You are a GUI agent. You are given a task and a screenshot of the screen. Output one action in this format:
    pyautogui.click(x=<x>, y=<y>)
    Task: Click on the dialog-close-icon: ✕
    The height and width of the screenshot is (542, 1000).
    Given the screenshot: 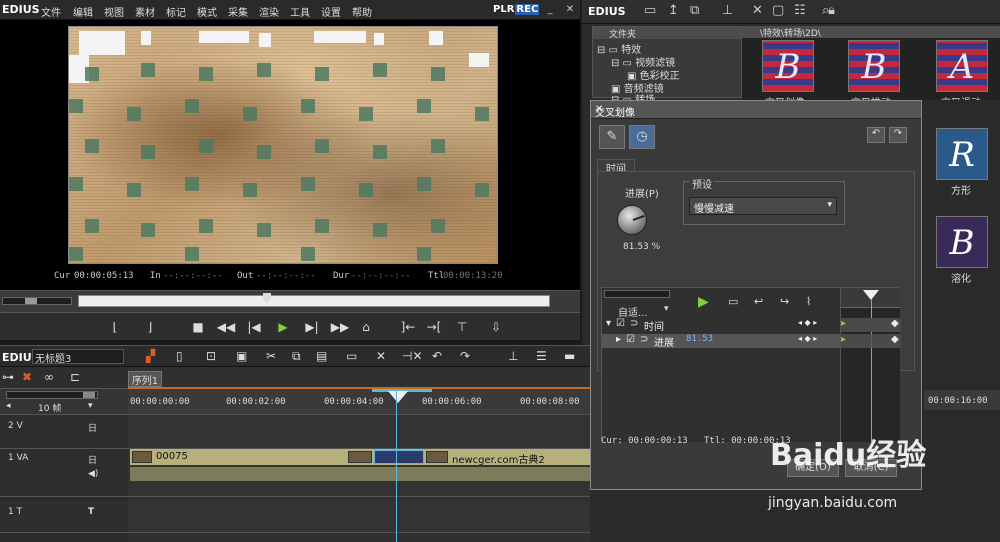 What is the action you would take?
    pyautogui.click(x=756, y=109)
    